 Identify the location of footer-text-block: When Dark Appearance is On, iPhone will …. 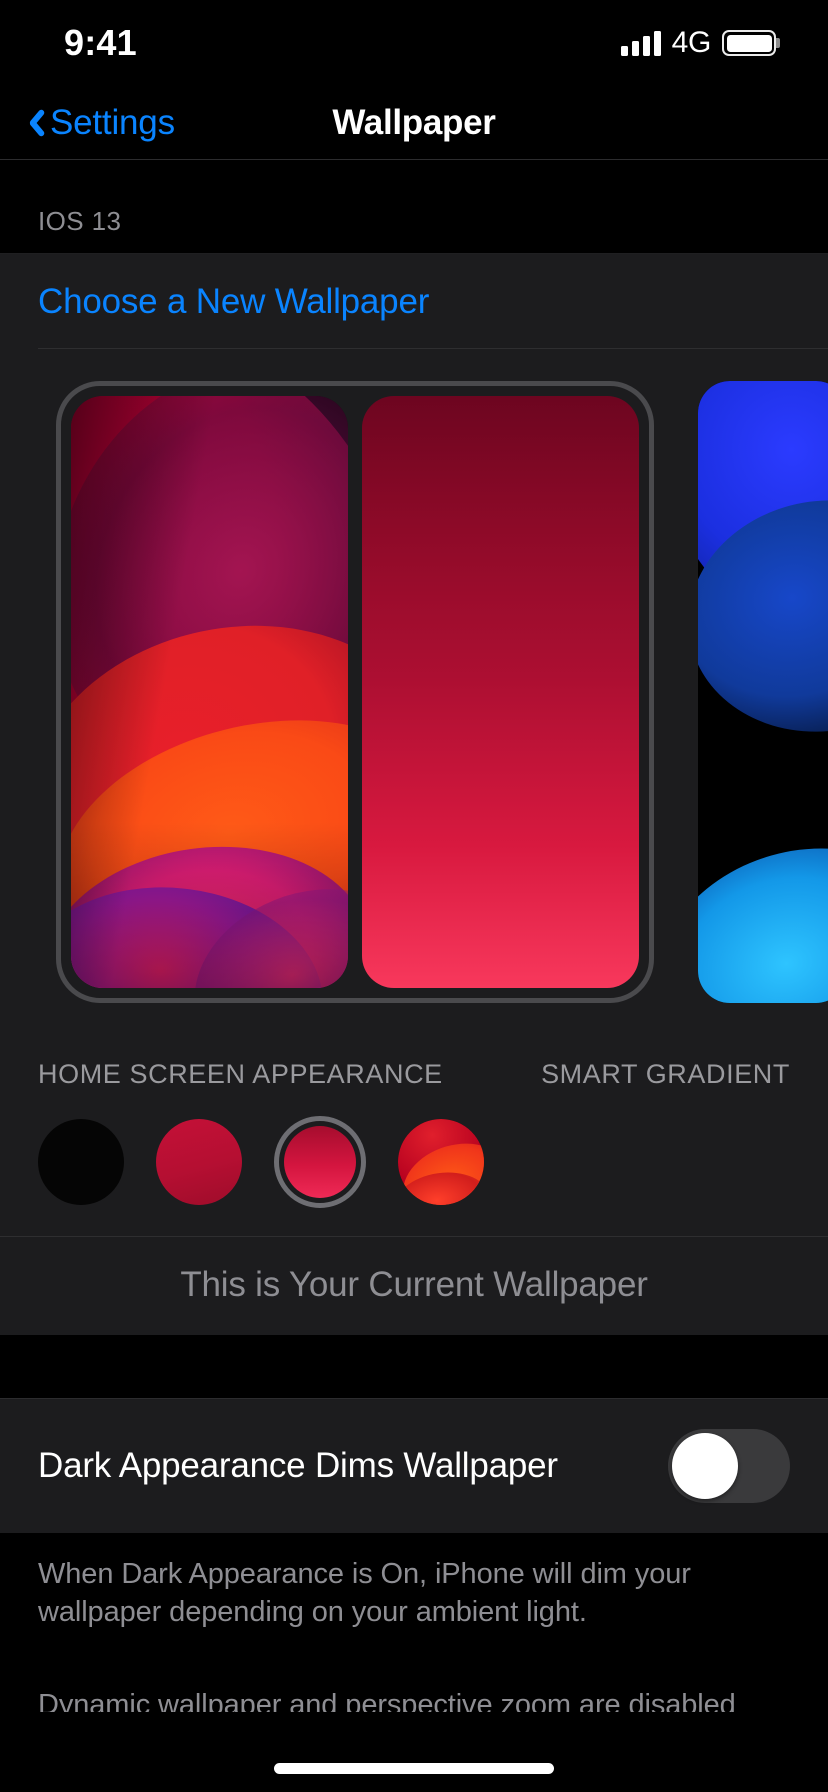
(414, 1622).